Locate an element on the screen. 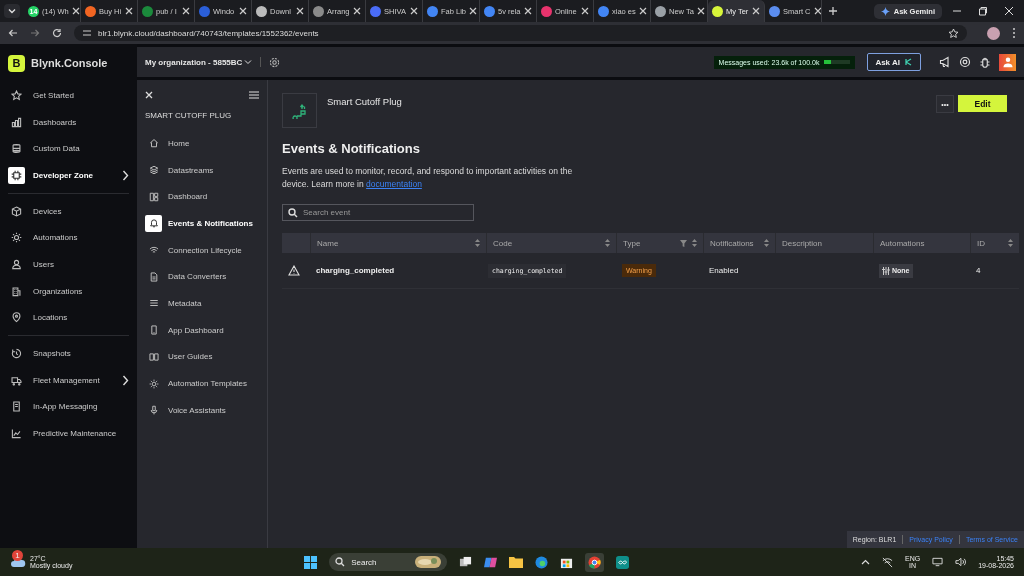 The height and width of the screenshot is (576, 1024). chrome-icon is located at coordinates (595, 562).